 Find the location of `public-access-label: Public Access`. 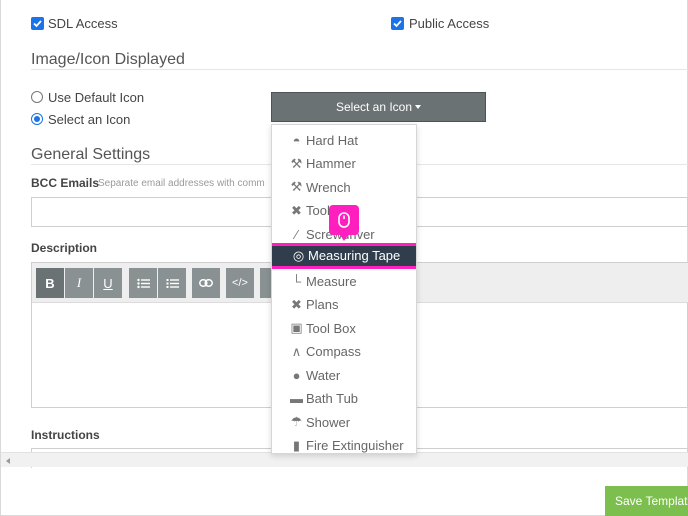

public-access-label: Public Access is located at coordinates (449, 23).